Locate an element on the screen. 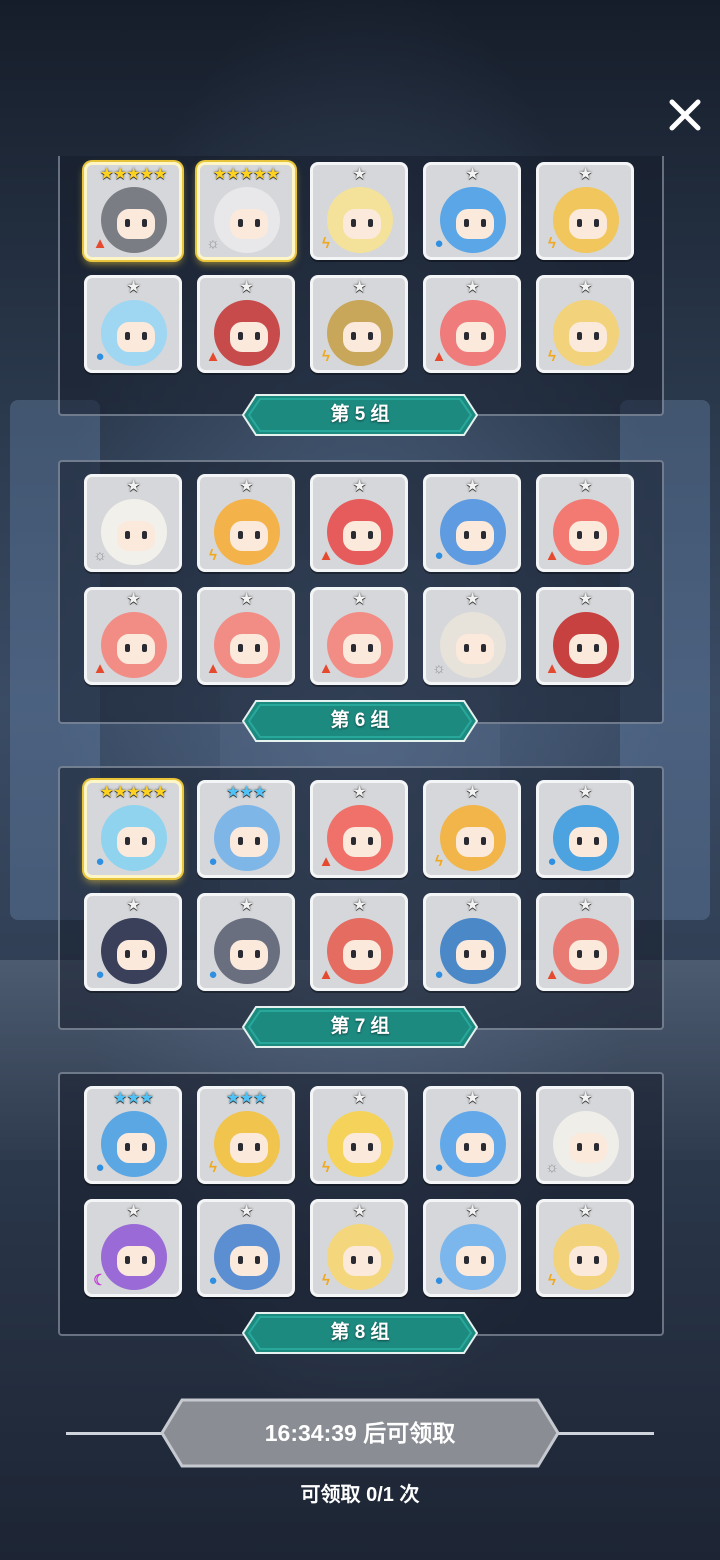 This screenshot has width=720, height=1560. group-label: 第 8 组 is located at coordinates (360, 1332).